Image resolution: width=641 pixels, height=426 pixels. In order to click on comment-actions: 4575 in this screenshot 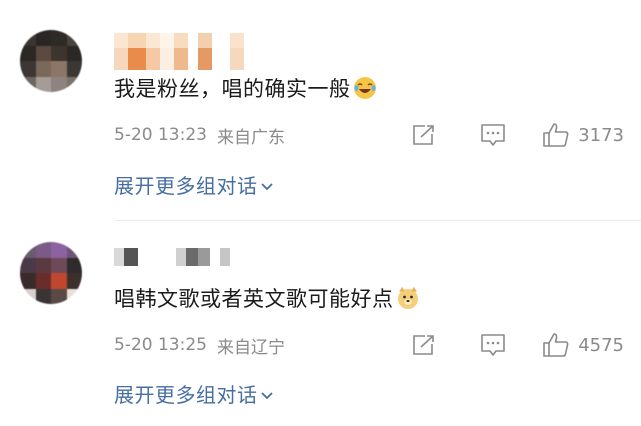, I will do `click(518, 345)`.